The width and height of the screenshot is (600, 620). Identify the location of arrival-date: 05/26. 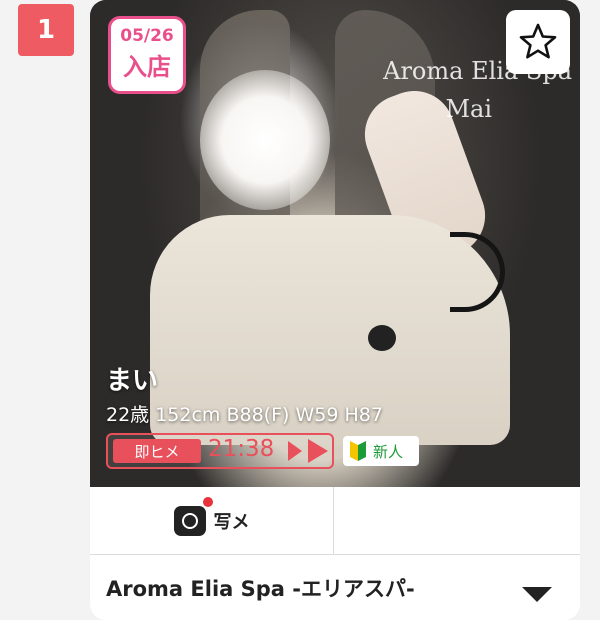
(147, 36).